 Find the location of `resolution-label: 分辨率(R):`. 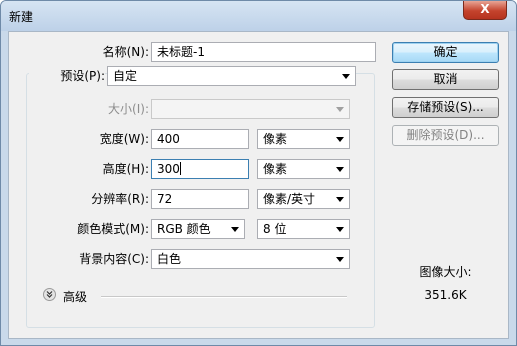

resolution-label: 分辨率(R): is located at coordinates (120, 199).